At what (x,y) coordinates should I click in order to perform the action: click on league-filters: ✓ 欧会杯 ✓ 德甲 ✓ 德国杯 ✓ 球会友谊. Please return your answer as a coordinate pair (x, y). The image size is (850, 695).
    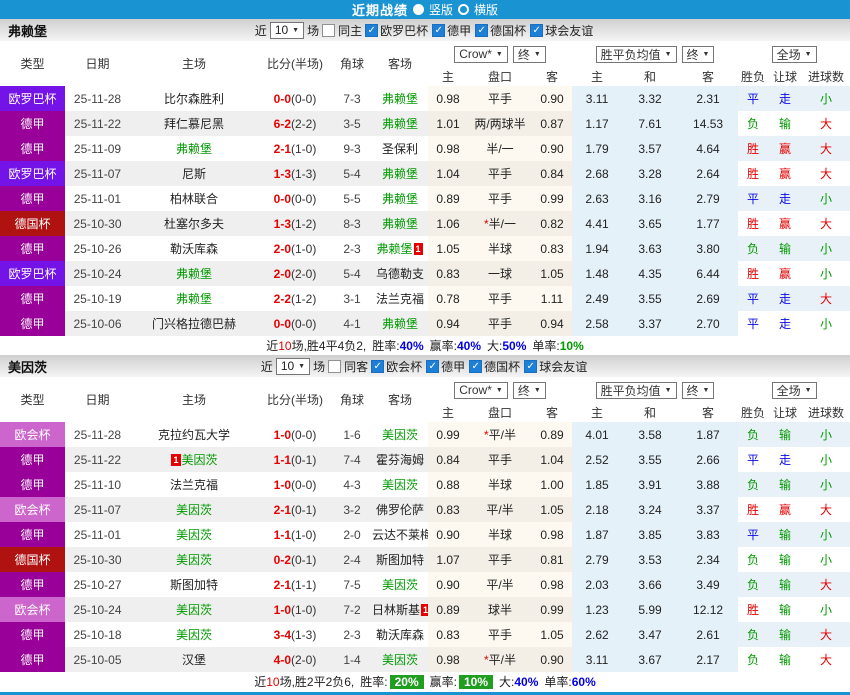
    Looking at the image, I should click on (480, 366).